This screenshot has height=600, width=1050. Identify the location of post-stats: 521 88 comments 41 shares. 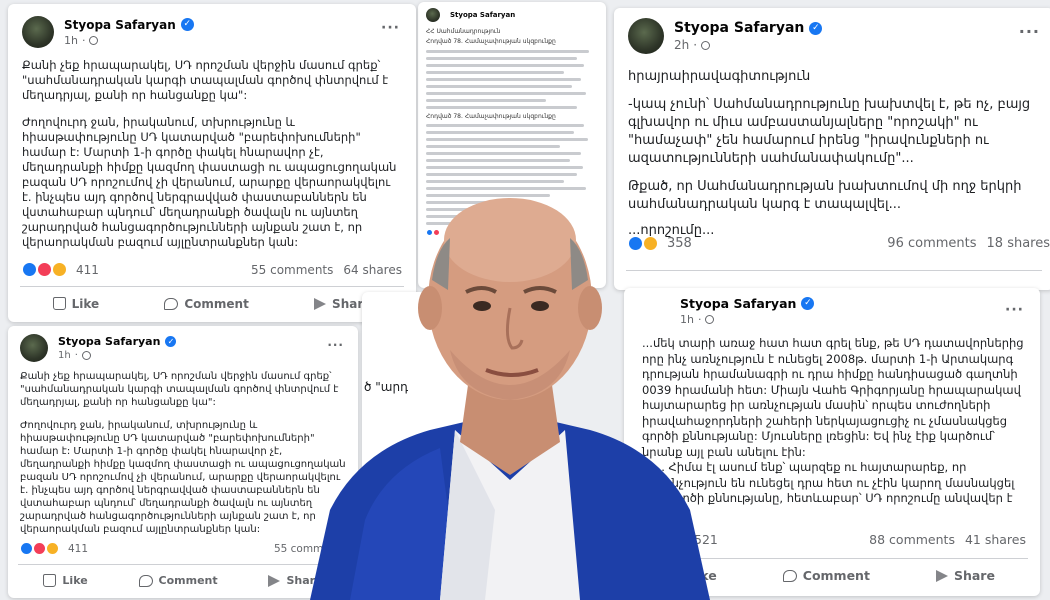
(860, 539).